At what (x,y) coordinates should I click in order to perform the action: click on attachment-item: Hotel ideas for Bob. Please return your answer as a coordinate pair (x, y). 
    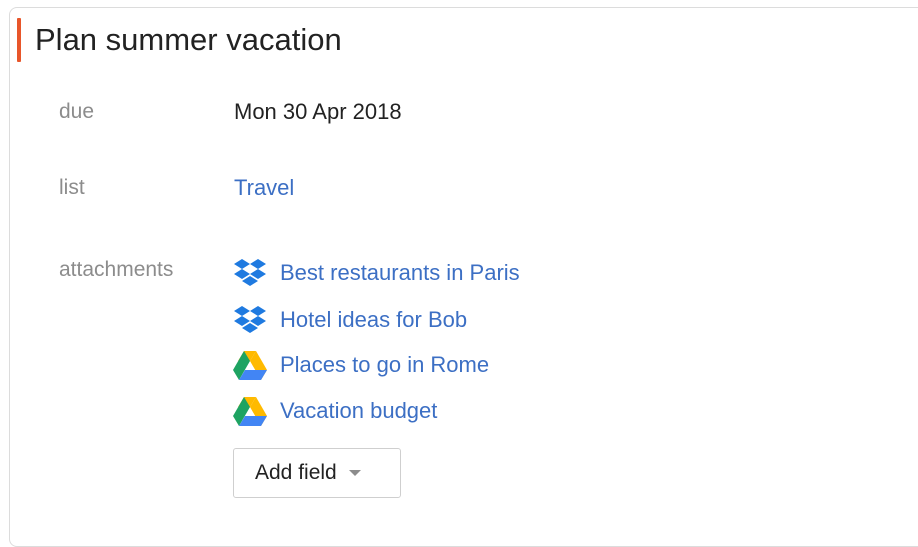
    Looking at the image, I should click on (349, 320).